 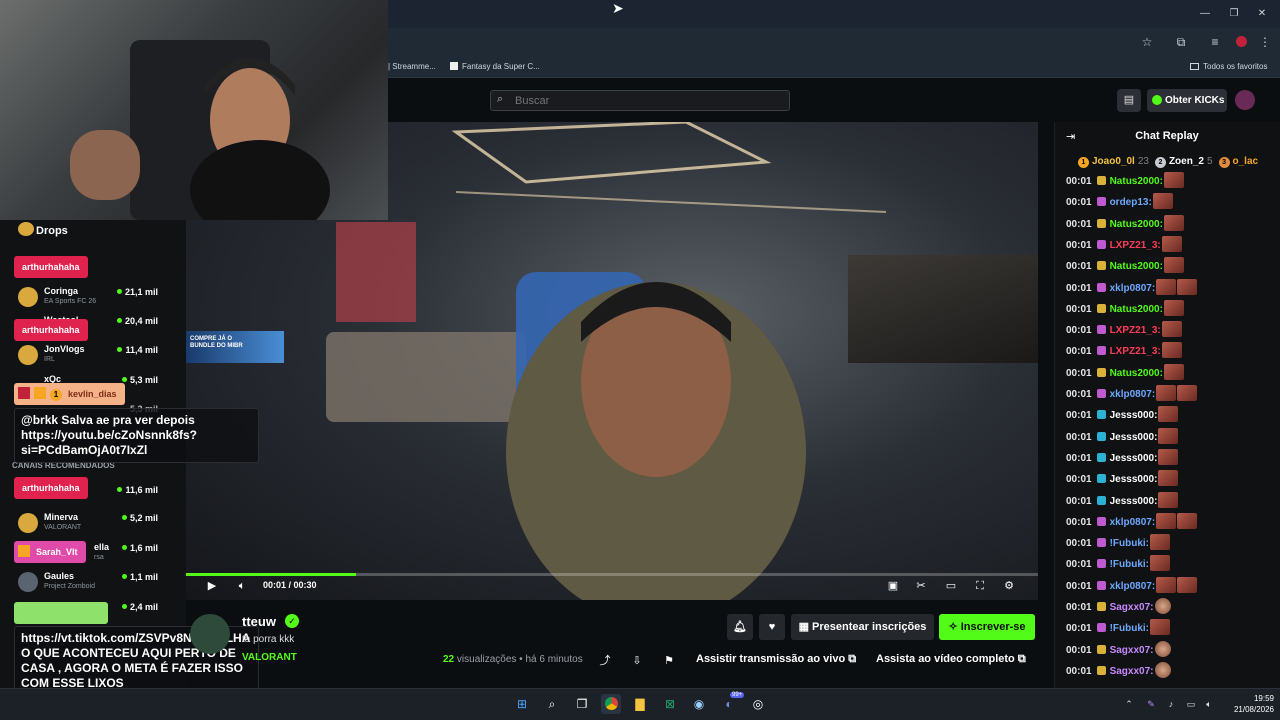 What do you see at coordinates (1245, 100) in the screenshot?
I see `user-avatar` at bounding box center [1245, 100].